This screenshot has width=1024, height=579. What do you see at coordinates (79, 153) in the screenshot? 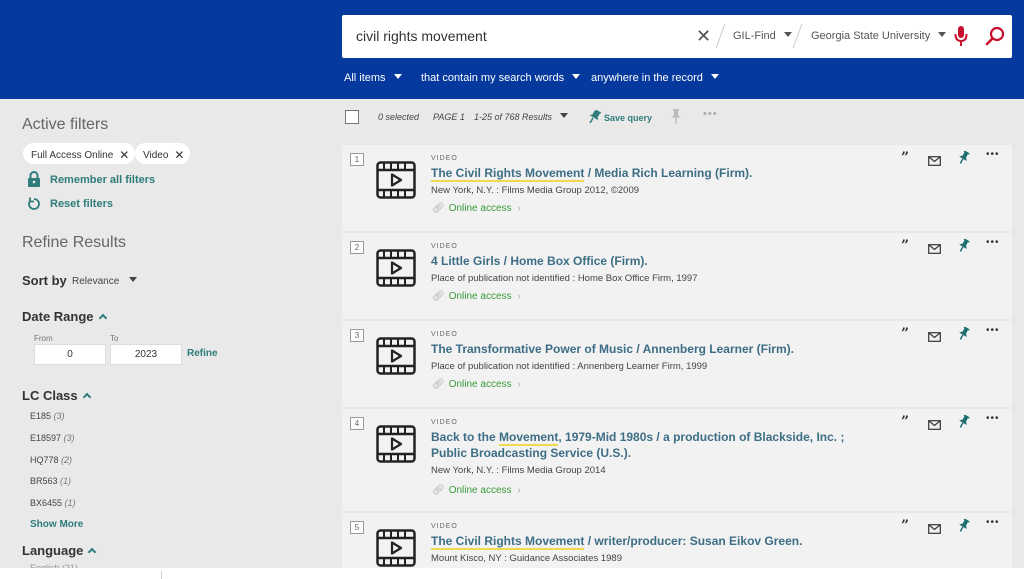
I see `filter-chip-full-access: Full Access Online ✕` at bounding box center [79, 153].